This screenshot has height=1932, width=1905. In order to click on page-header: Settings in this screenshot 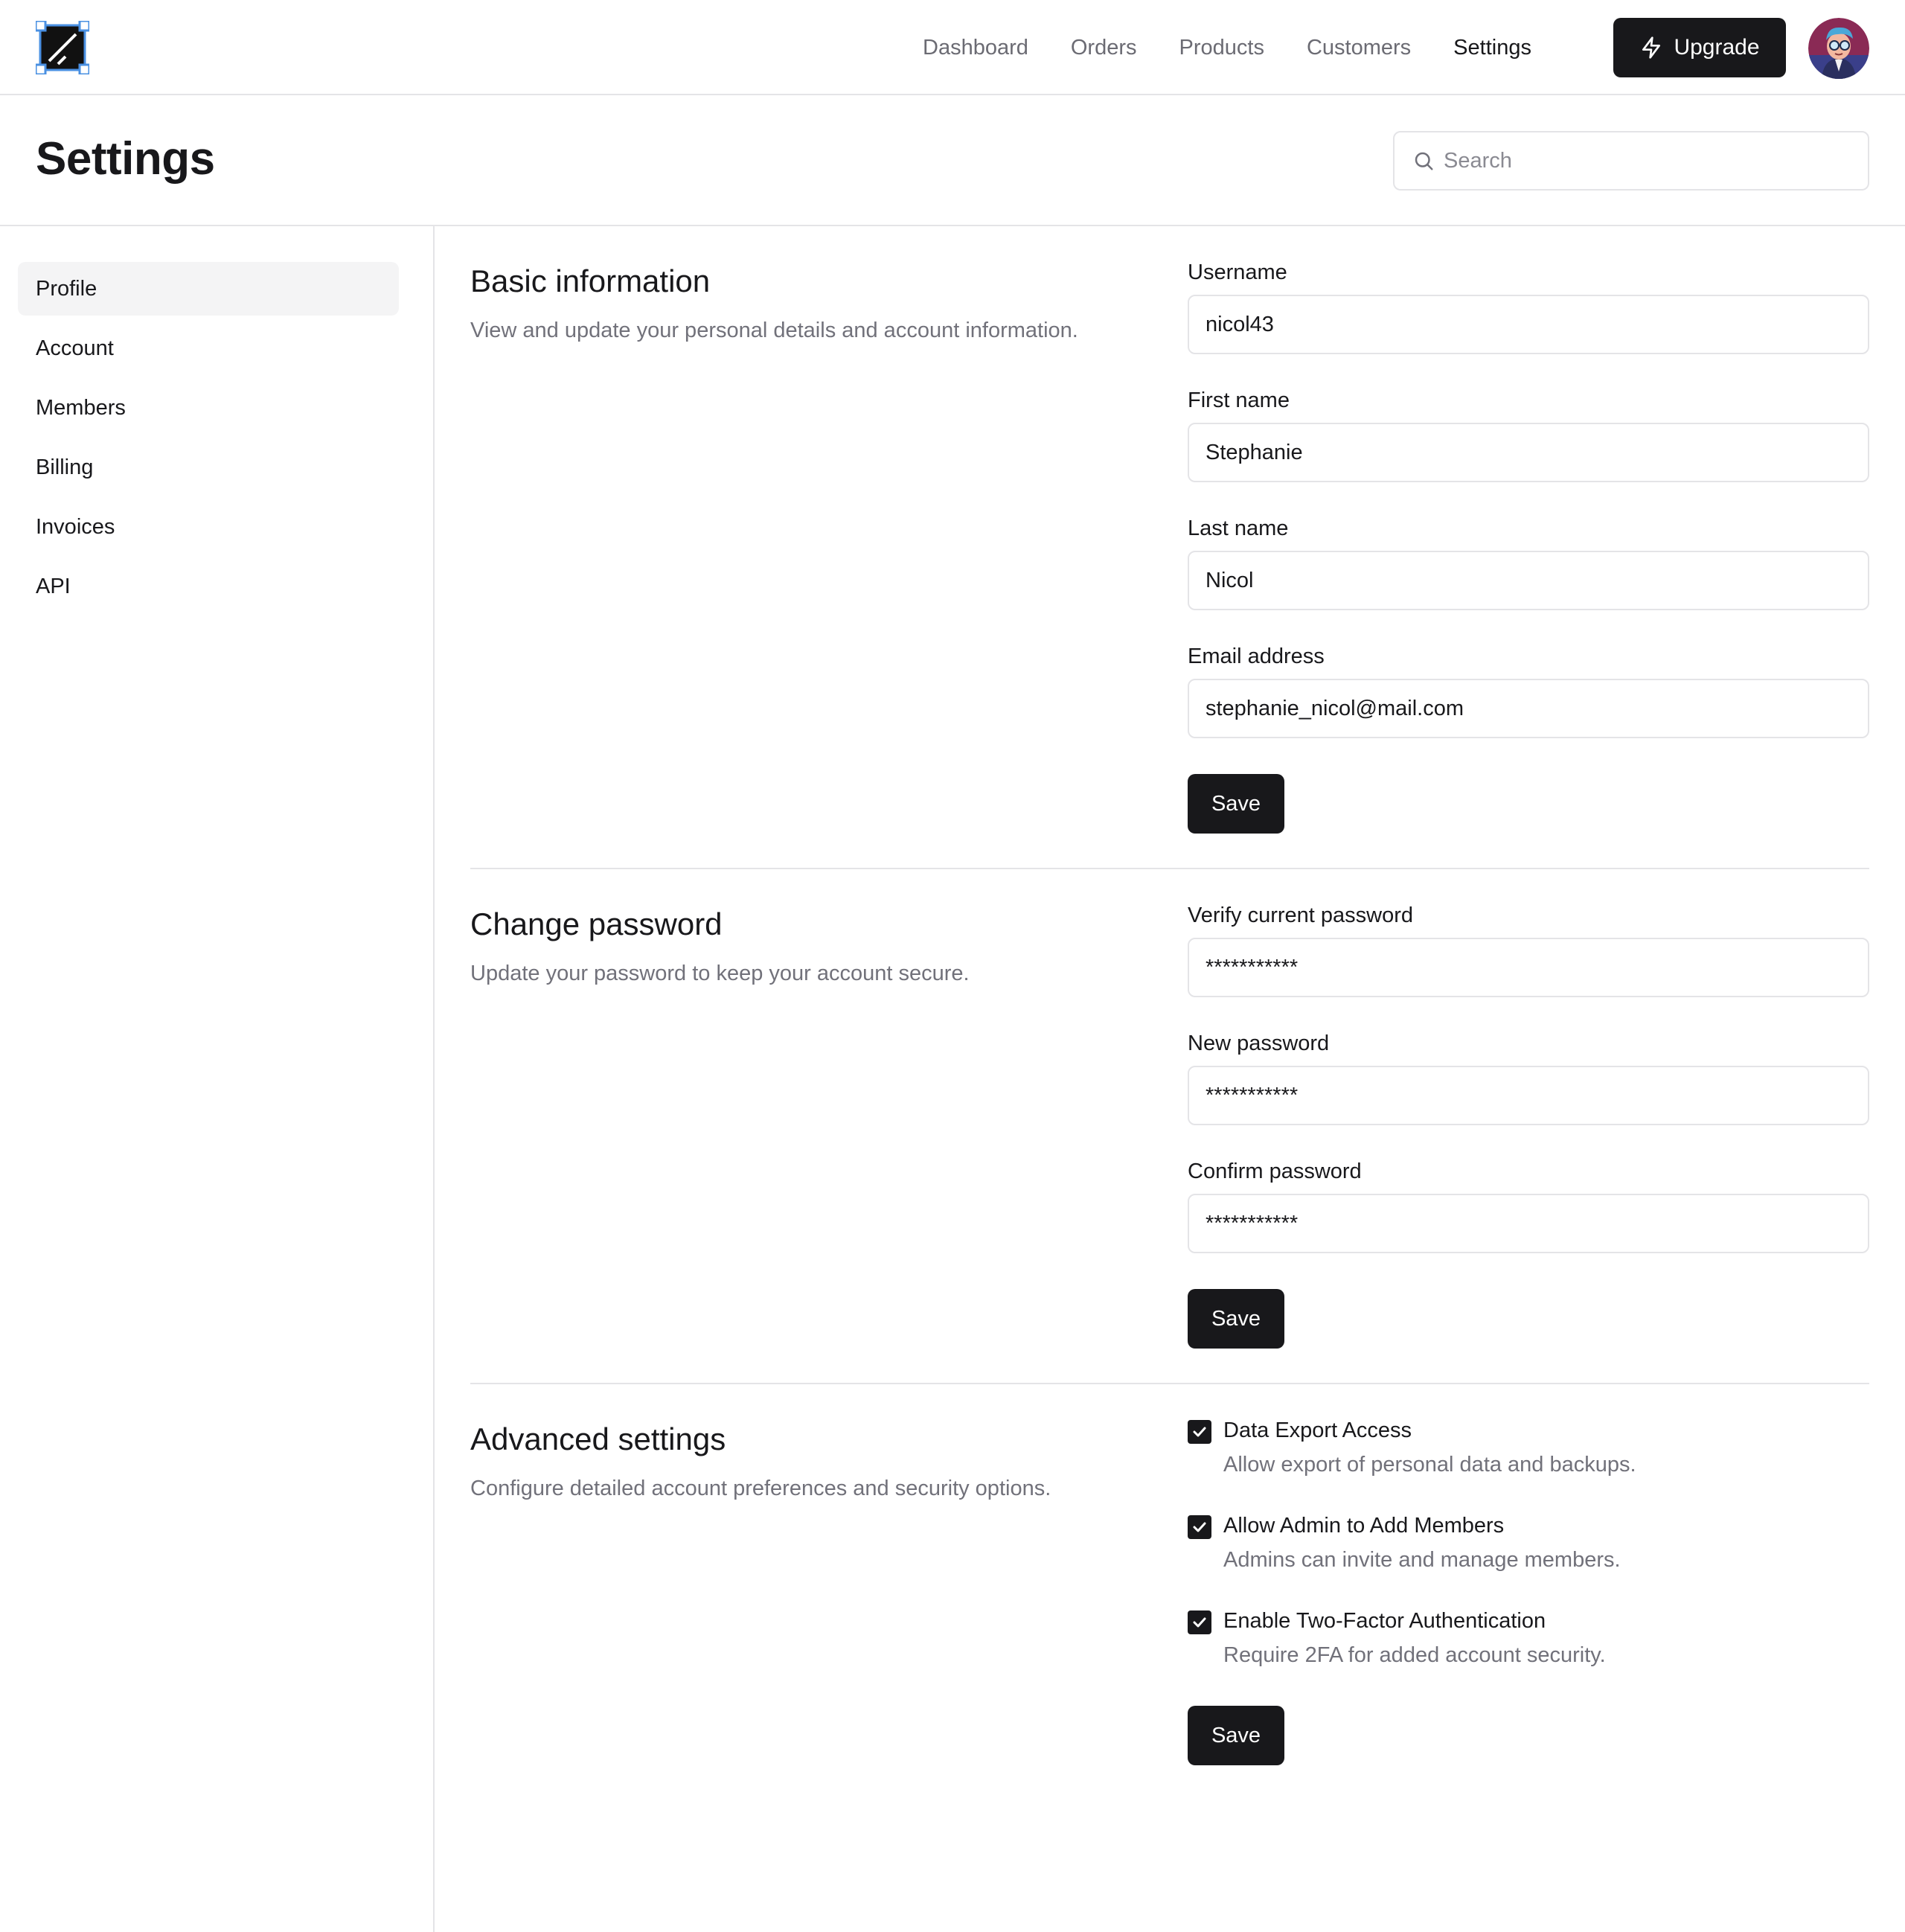, I will do `click(952, 160)`.